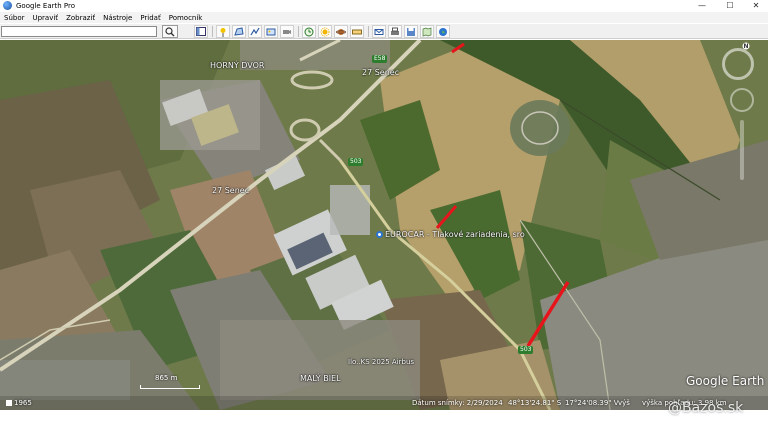 This screenshot has height=432, width=768. I want to click on company-placemark: EUROCAR - Tlakové zariadenia, sro, so click(450, 234).